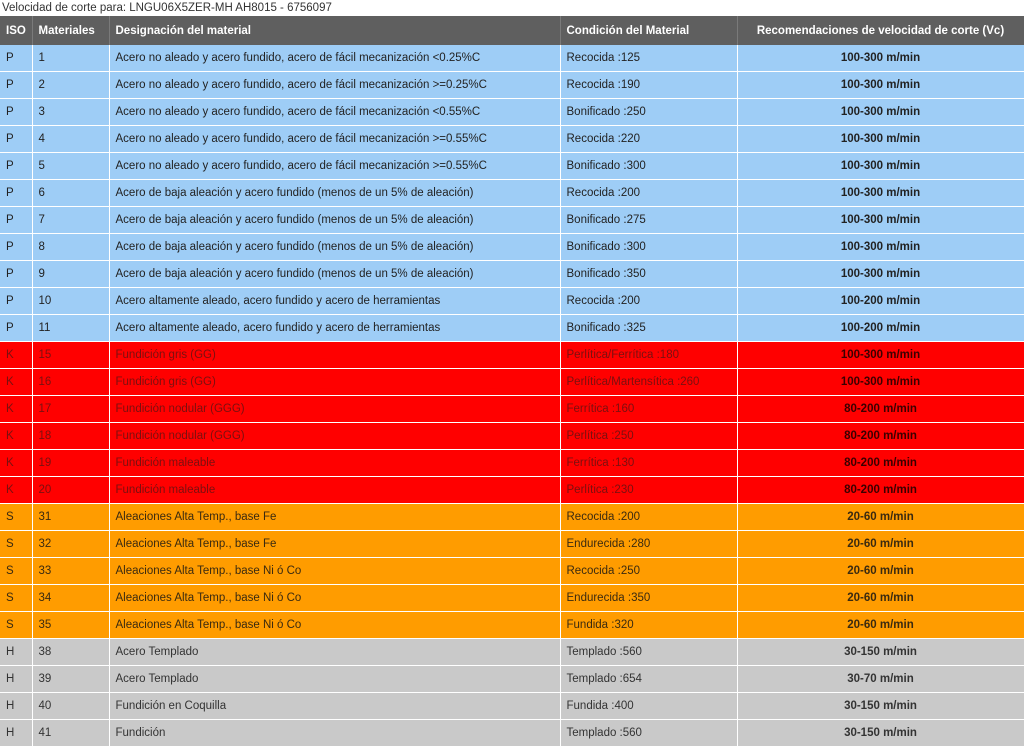  I want to click on cell-cutting-speed: 100-200 m/min, so click(880, 328).